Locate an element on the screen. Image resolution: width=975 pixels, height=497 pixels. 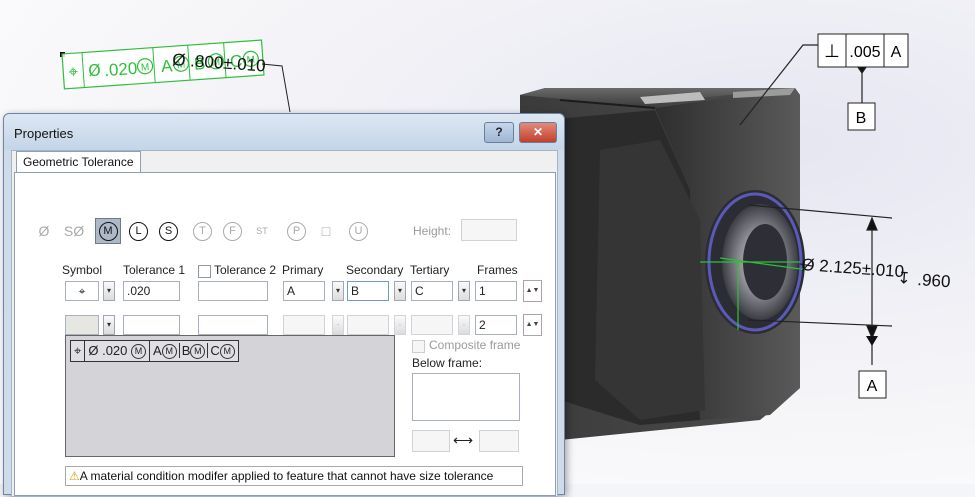
depth-icon: ↧ is located at coordinates (904, 278).